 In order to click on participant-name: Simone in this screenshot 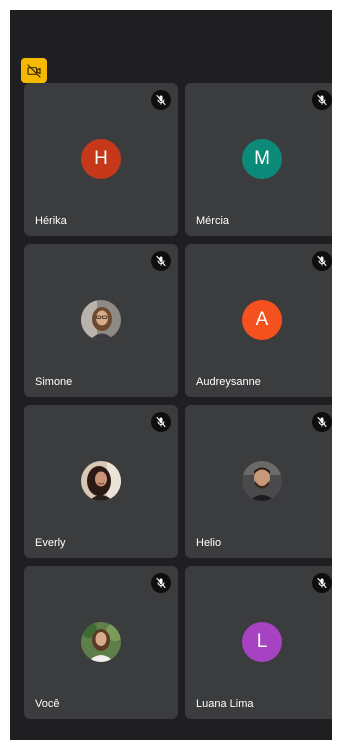, I will do `click(54, 382)`.